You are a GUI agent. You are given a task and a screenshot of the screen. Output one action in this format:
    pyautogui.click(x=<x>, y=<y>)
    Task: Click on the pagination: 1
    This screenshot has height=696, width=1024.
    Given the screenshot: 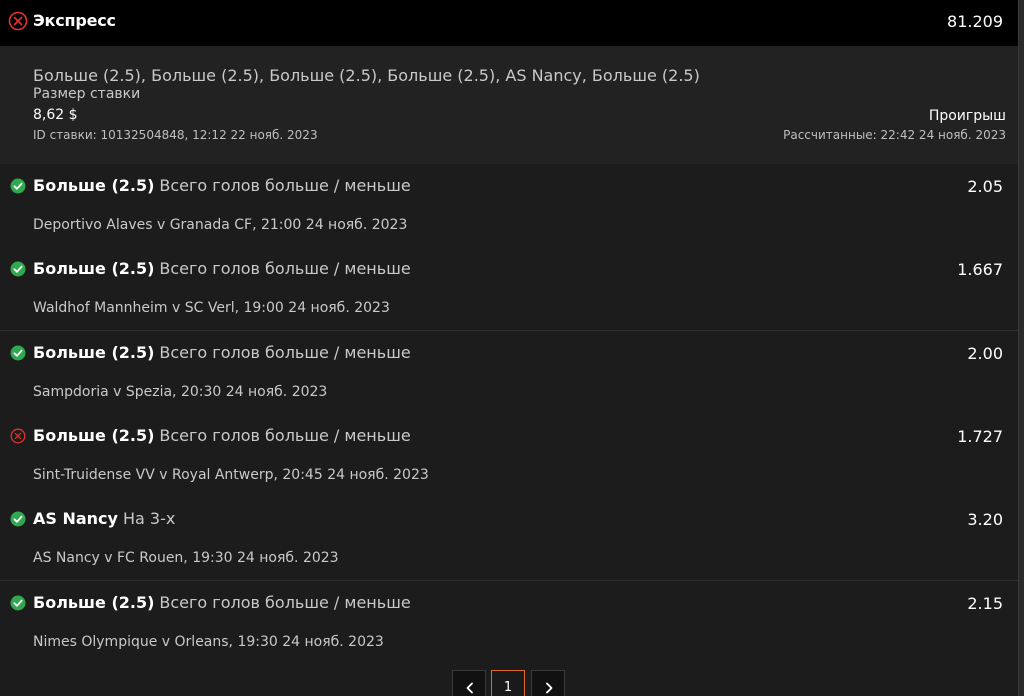 What is the action you would take?
    pyautogui.click(x=509, y=680)
    